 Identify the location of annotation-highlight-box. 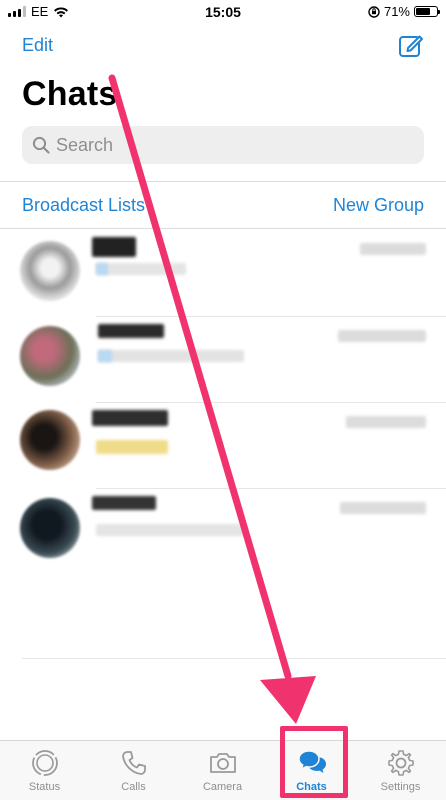
(314, 762).